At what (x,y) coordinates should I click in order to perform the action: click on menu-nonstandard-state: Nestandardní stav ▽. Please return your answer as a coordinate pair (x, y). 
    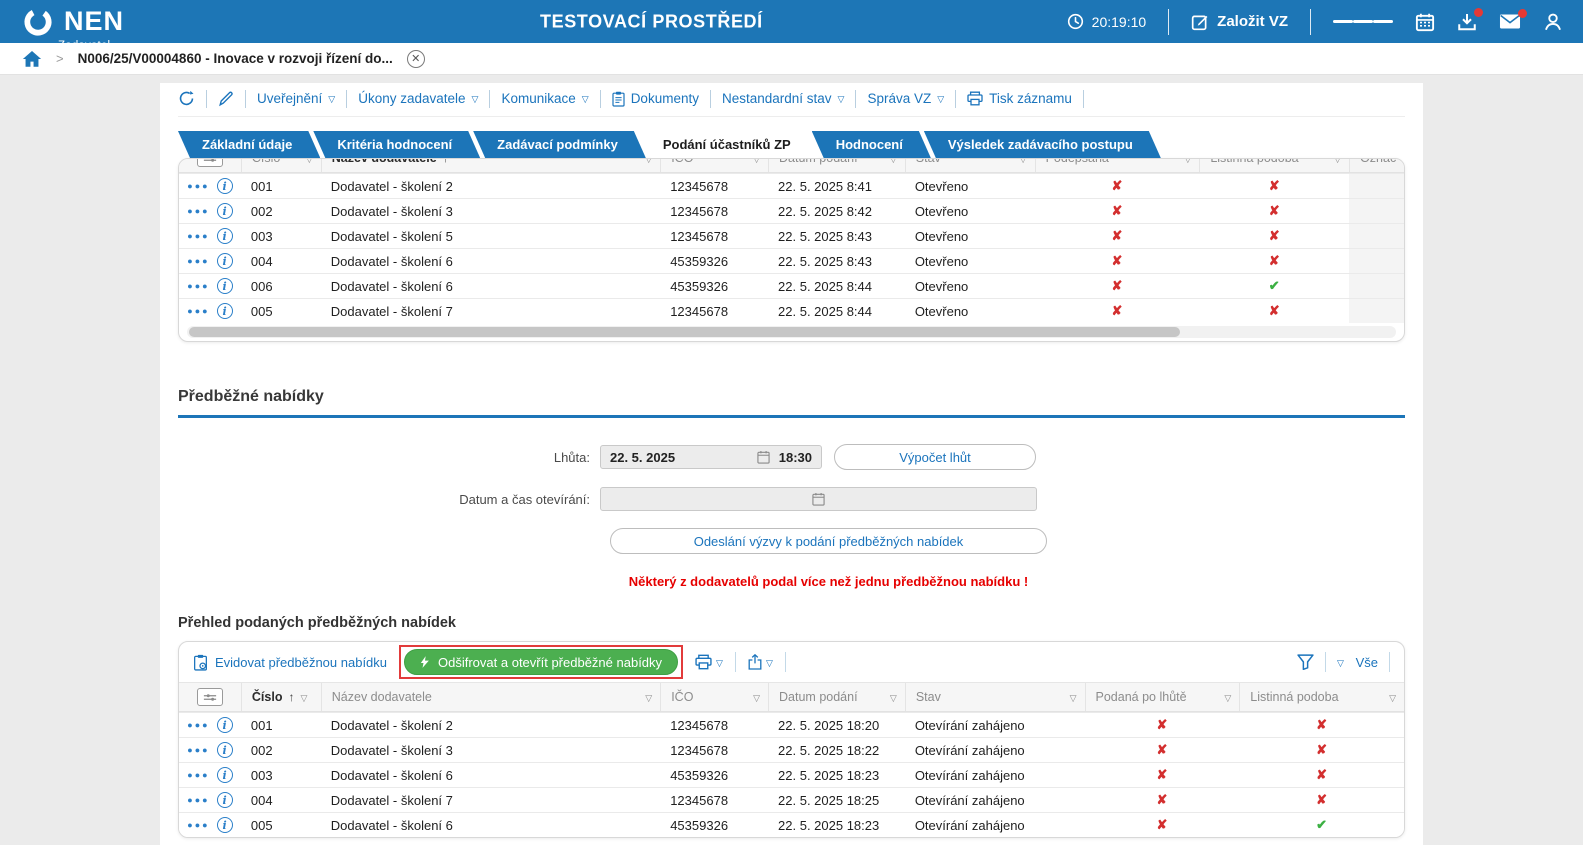
    Looking at the image, I should click on (783, 98).